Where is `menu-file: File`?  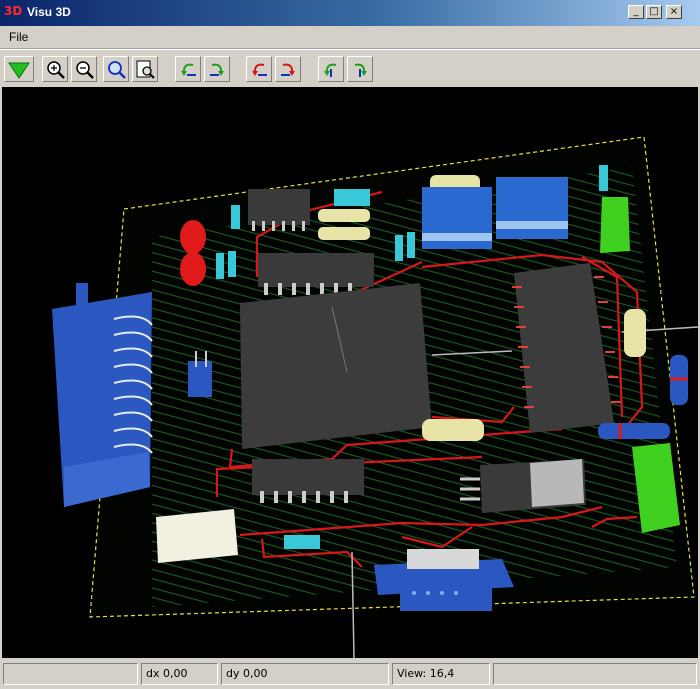 menu-file: File is located at coordinates (18, 37).